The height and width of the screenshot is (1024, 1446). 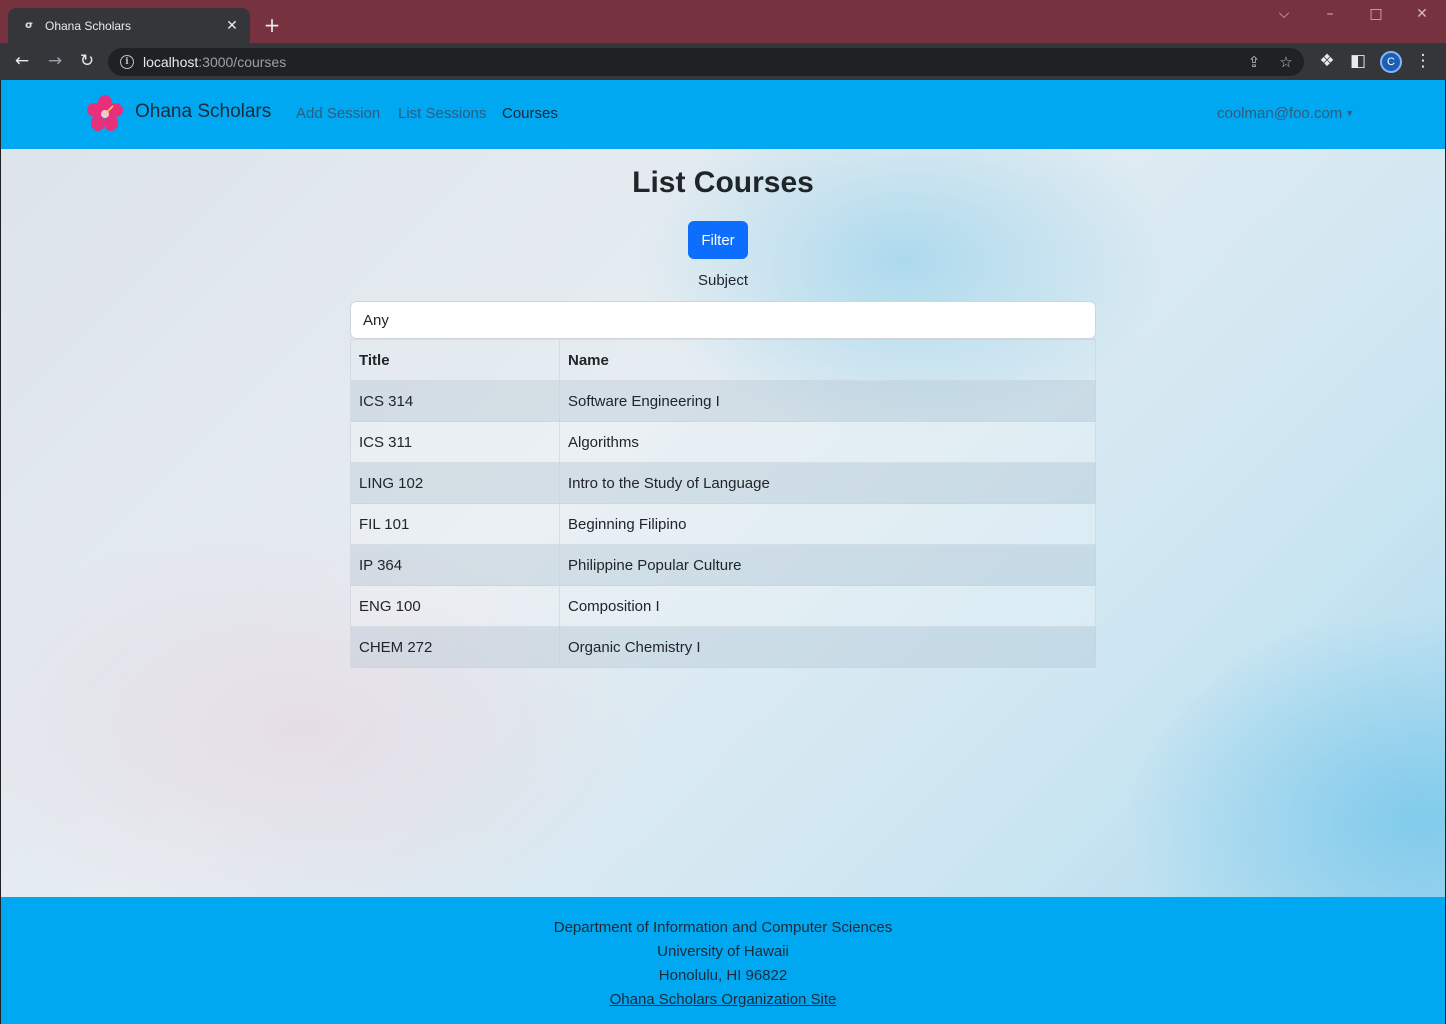 What do you see at coordinates (203, 112) in the screenshot?
I see `brand-name: Ohana Scholars` at bounding box center [203, 112].